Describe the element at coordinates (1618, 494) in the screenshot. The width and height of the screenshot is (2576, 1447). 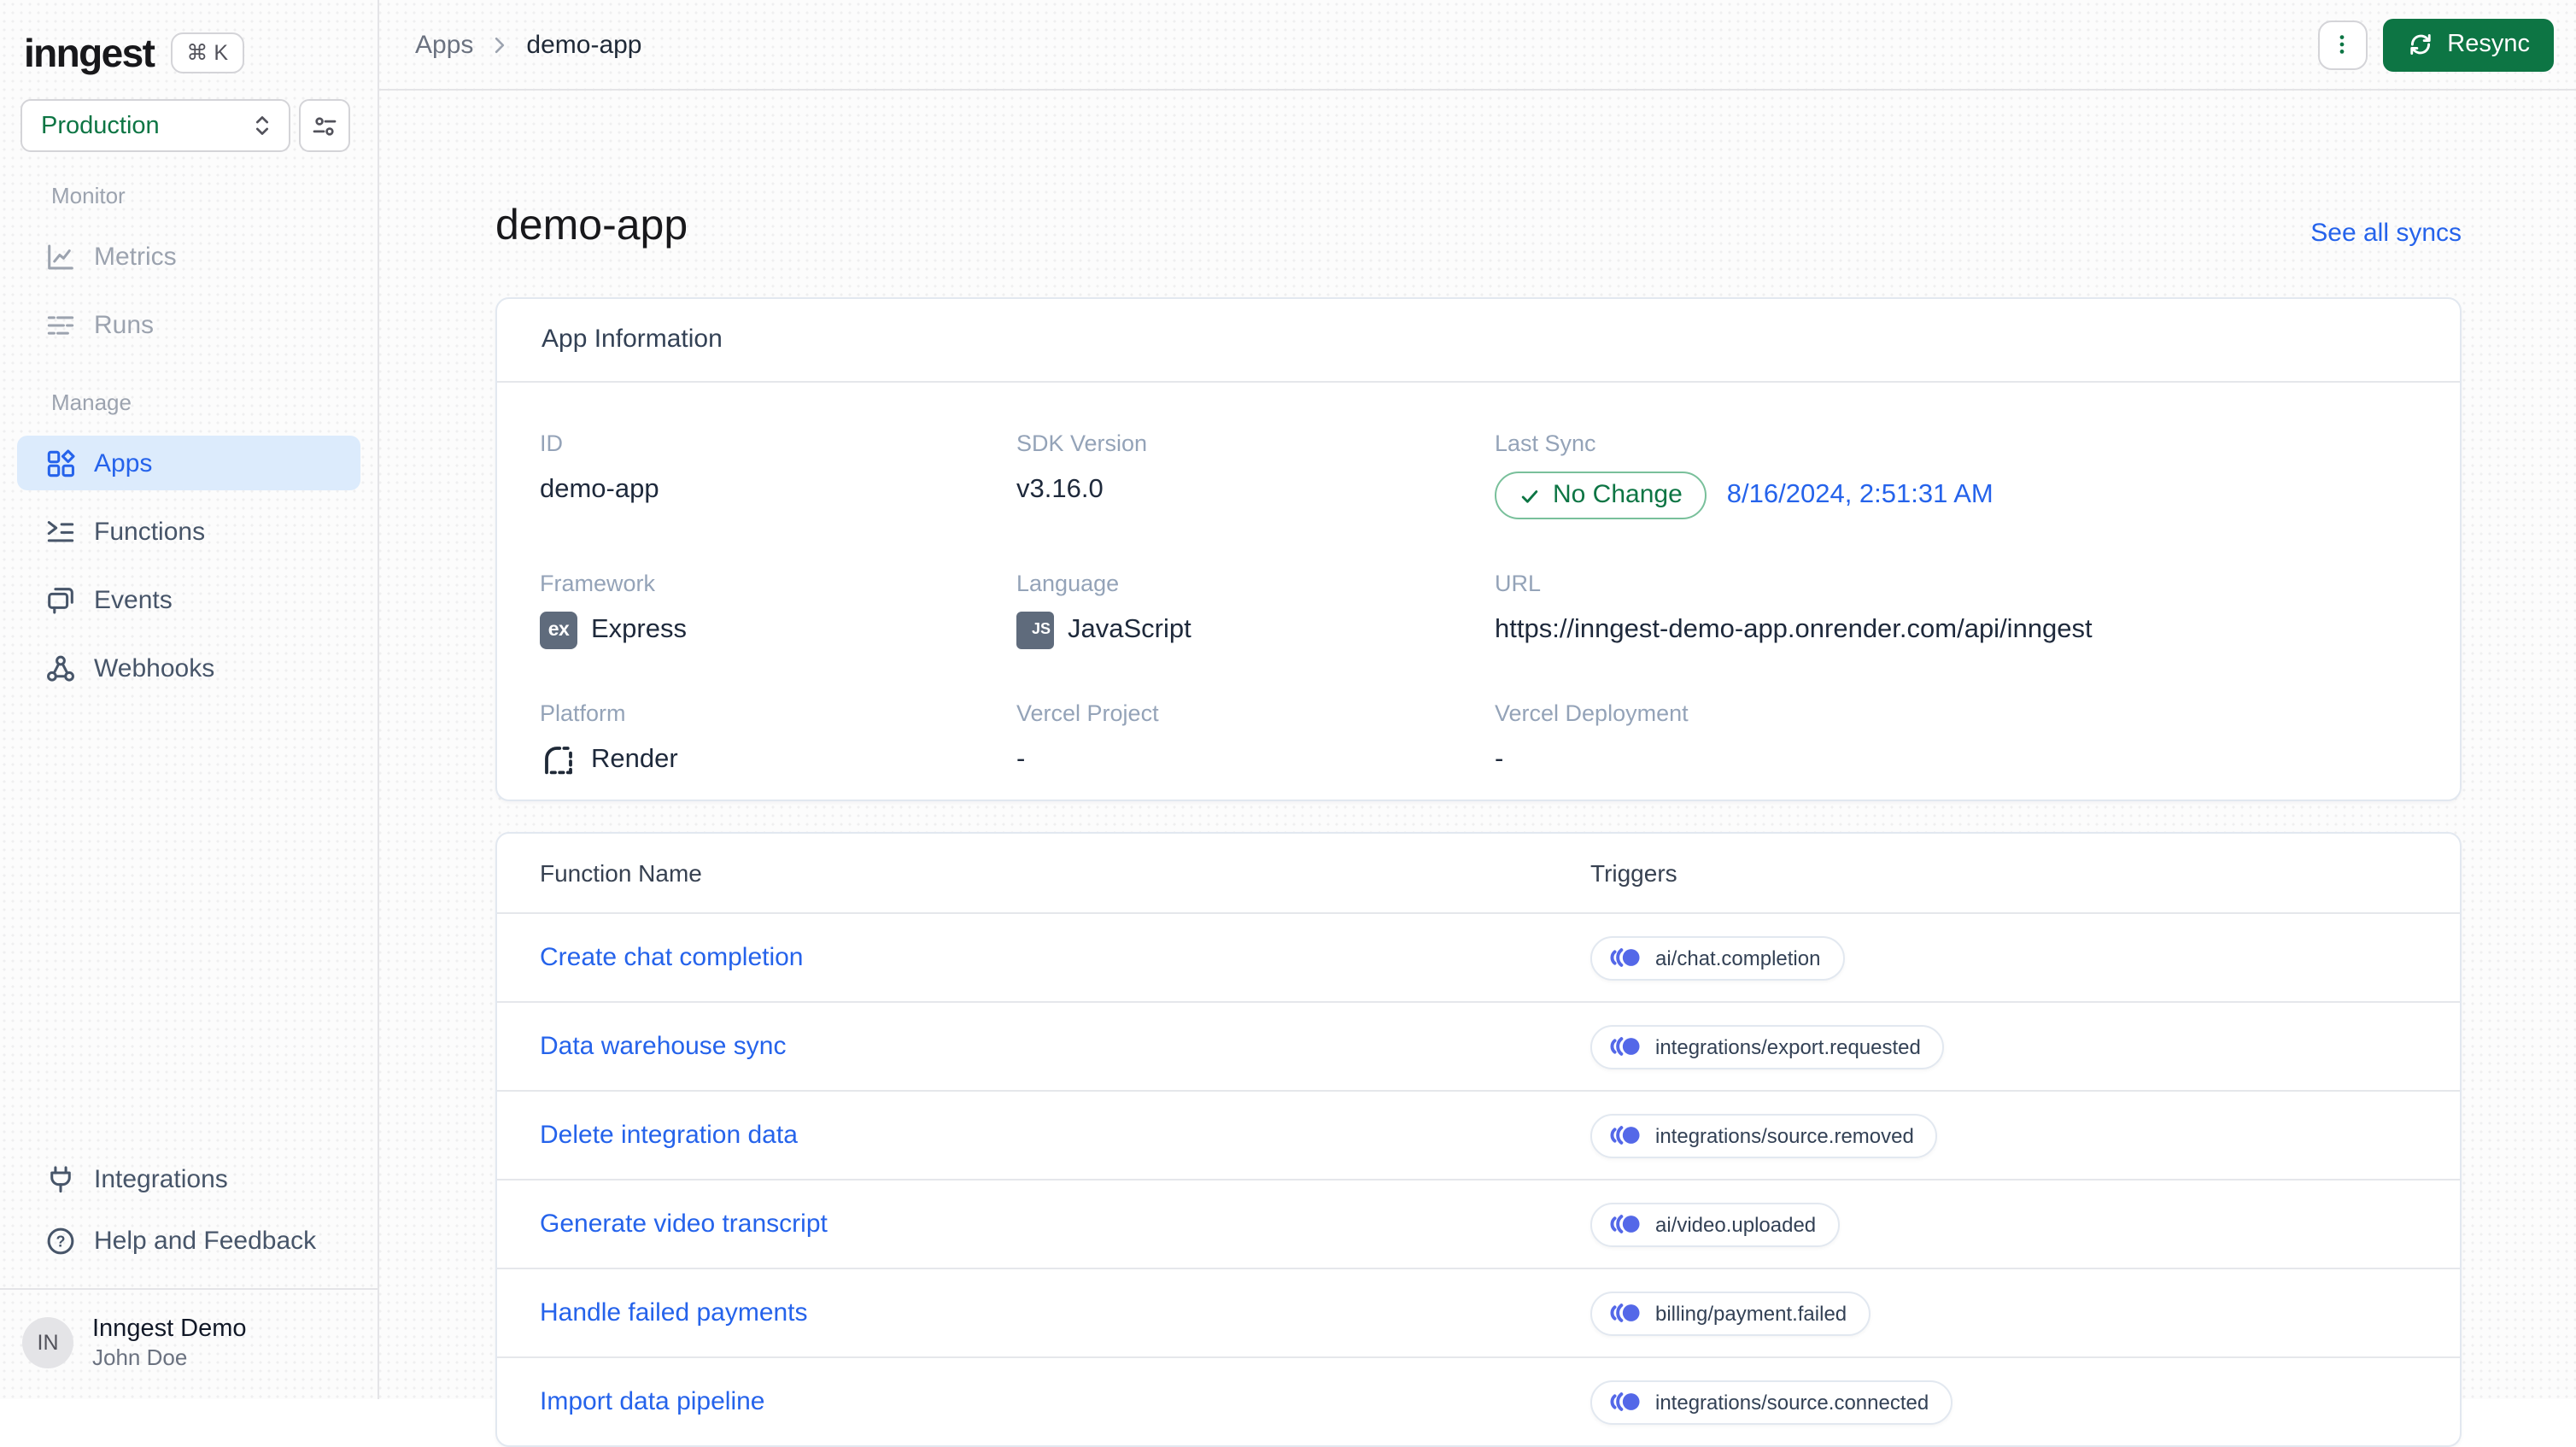
I see `sync-status-label: No Change` at that location.